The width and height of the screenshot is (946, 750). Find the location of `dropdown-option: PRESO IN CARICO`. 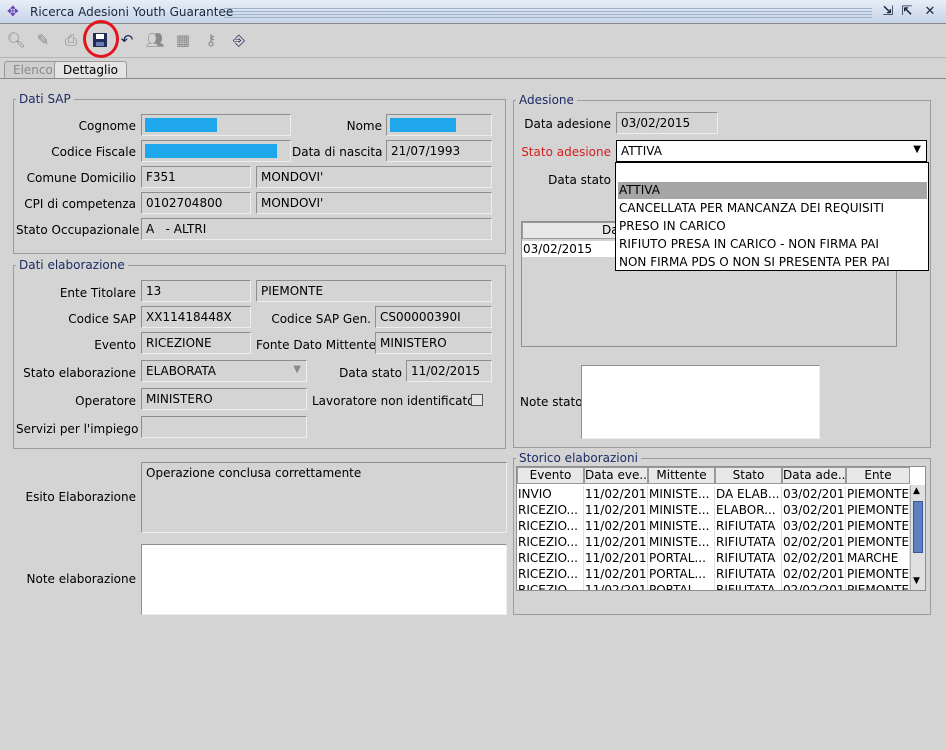

dropdown-option: PRESO IN CARICO is located at coordinates (772, 226).